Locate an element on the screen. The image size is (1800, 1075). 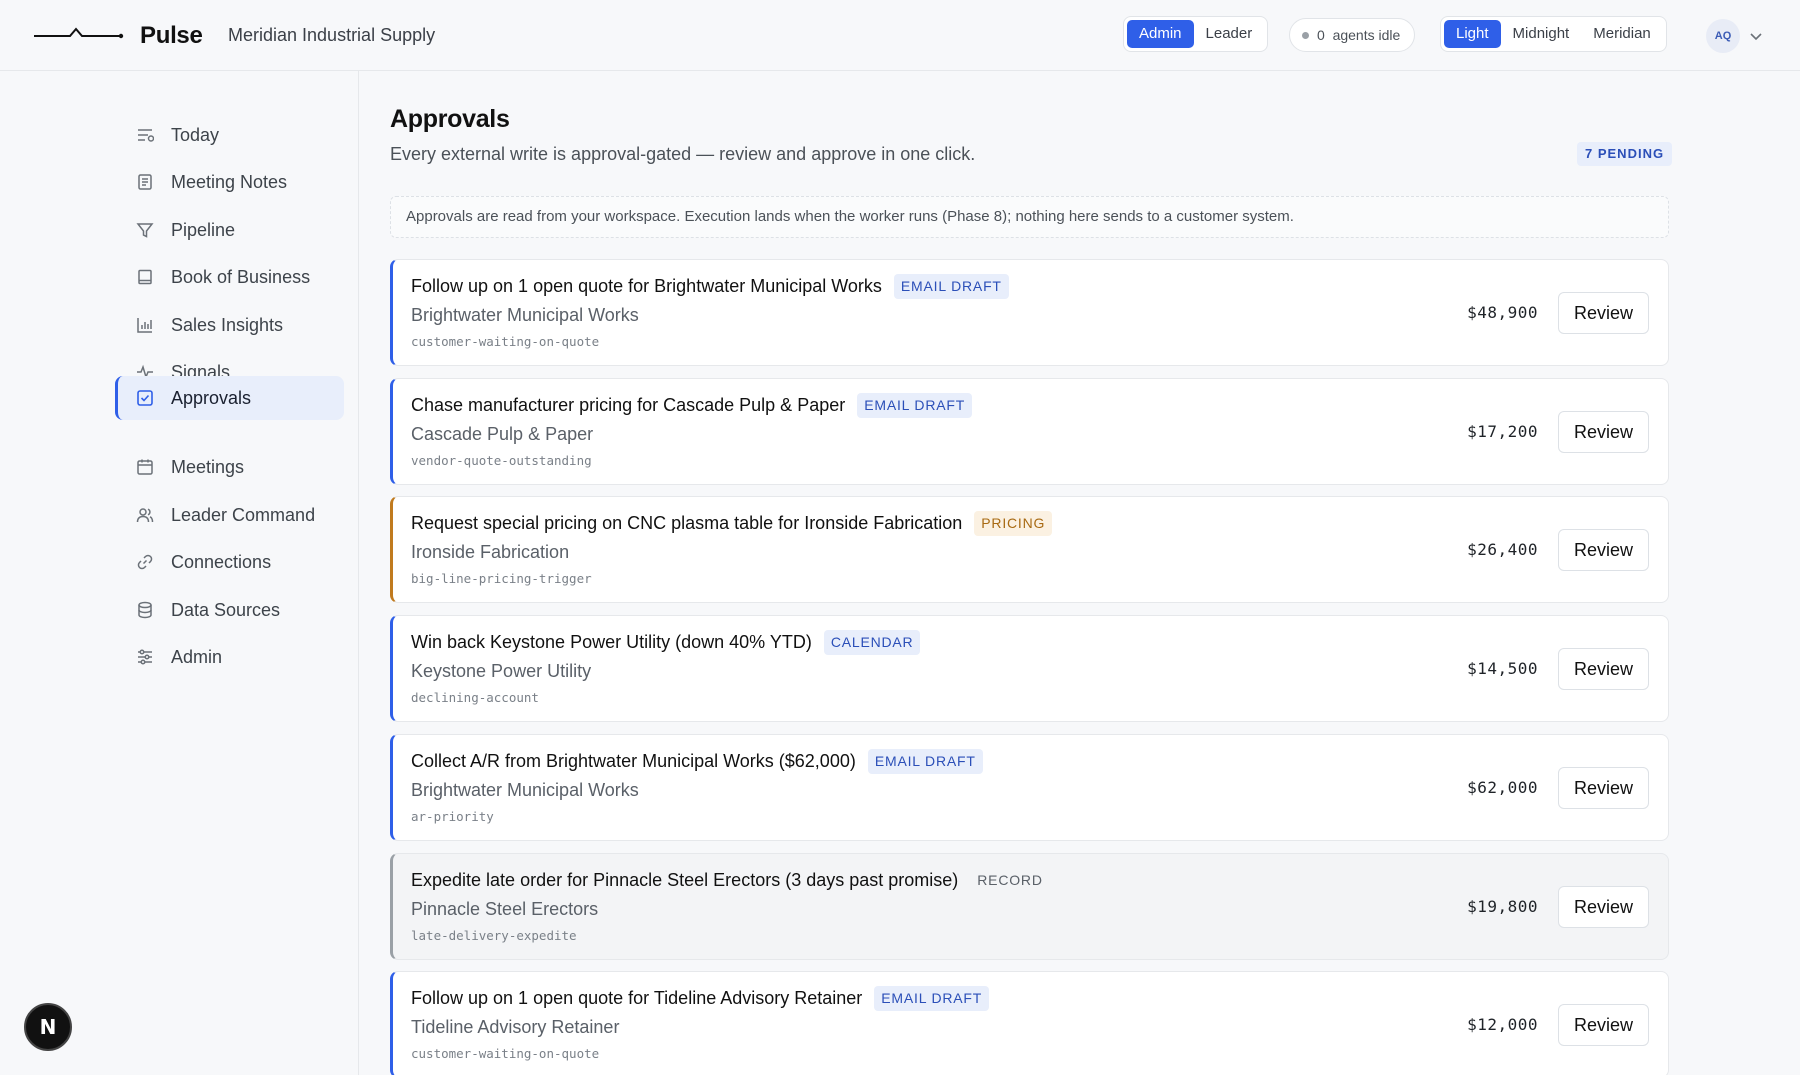
role-switcher: Admin Leader is located at coordinates (1196, 34).